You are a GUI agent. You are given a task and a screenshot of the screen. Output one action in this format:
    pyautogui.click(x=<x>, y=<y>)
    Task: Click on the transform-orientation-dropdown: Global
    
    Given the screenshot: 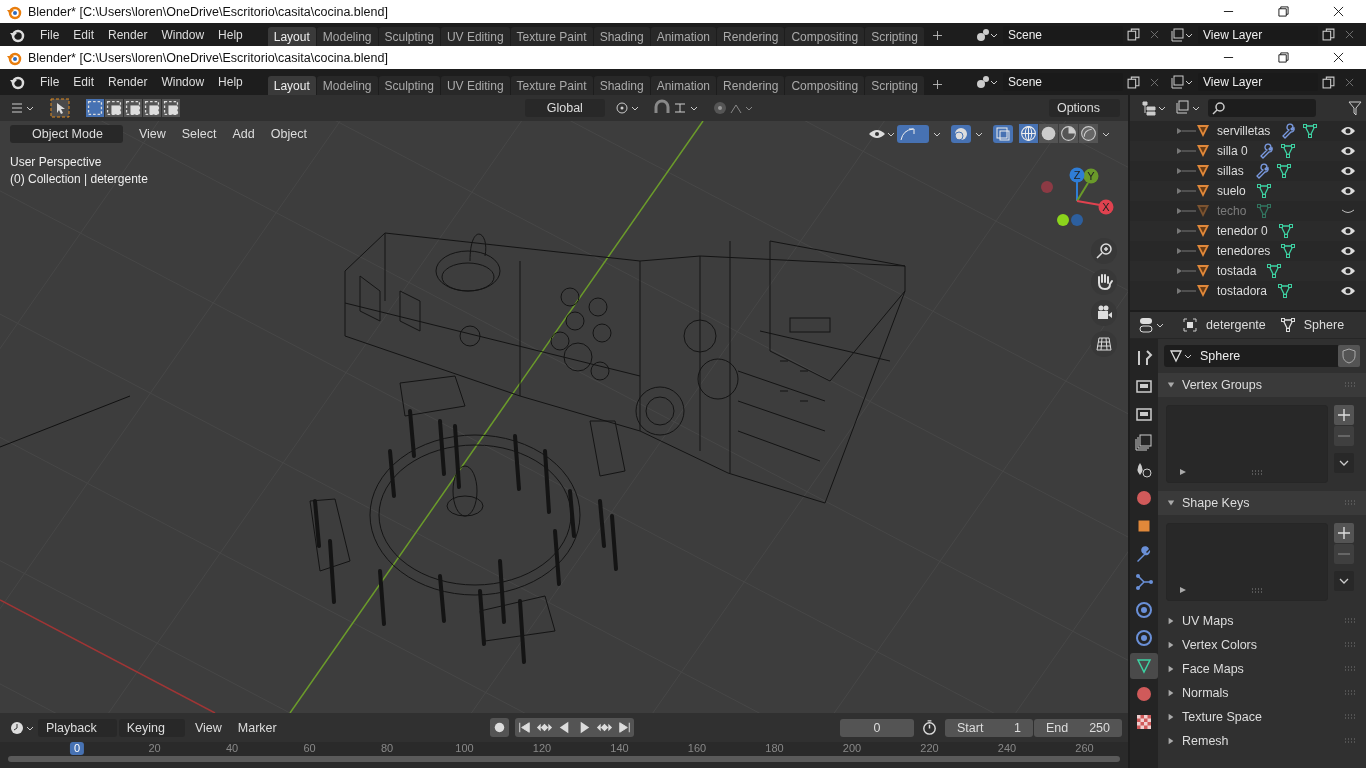 What is the action you would take?
    pyautogui.click(x=564, y=108)
    